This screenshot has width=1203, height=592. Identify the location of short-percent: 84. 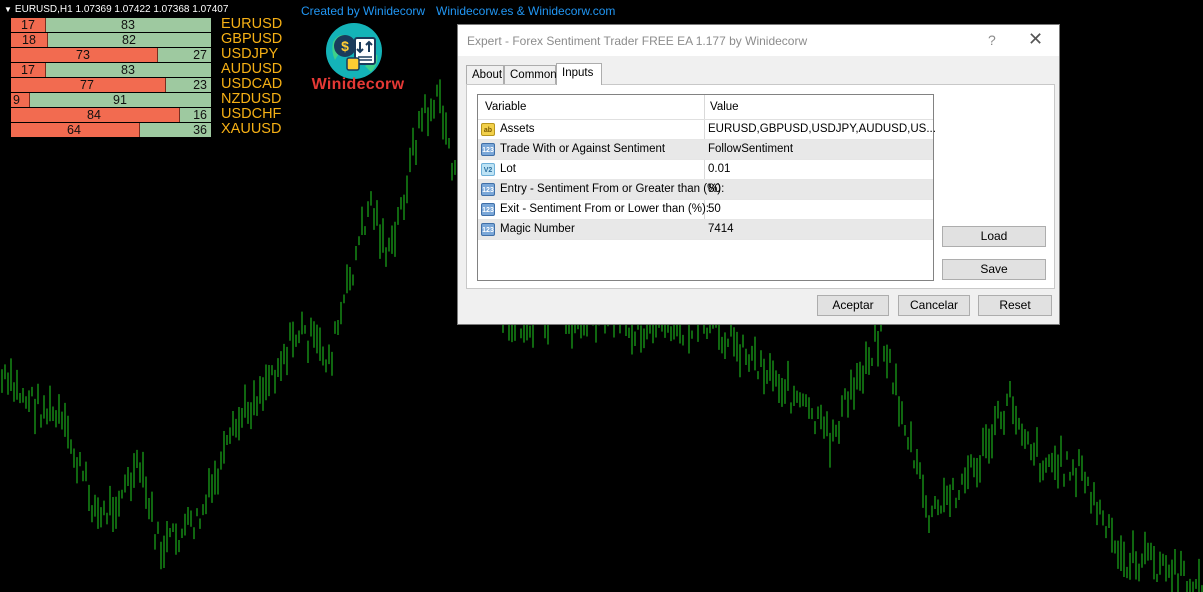
(94, 115).